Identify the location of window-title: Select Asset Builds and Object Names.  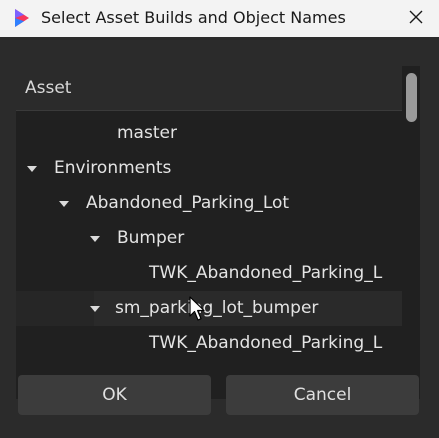
(193, 17).